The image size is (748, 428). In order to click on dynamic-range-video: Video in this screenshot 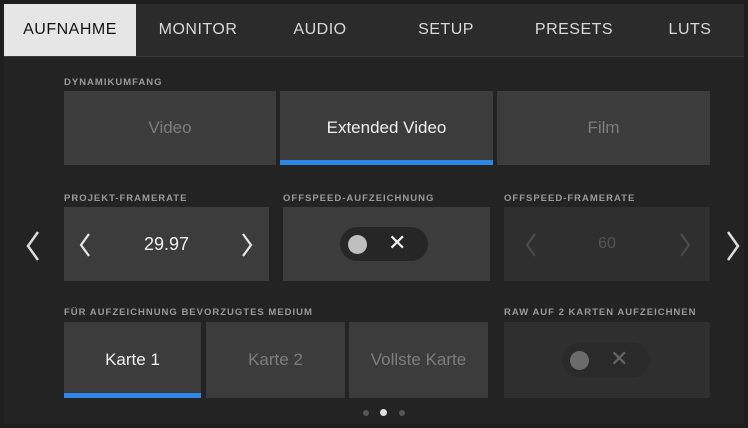, I will do `click(170, 128)`.